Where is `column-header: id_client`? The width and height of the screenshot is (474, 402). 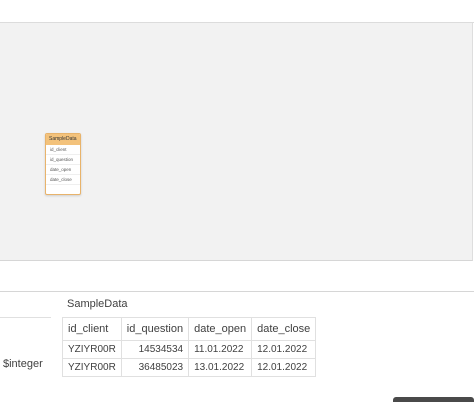
column-header: id_client is located at coordinates (92, 329).